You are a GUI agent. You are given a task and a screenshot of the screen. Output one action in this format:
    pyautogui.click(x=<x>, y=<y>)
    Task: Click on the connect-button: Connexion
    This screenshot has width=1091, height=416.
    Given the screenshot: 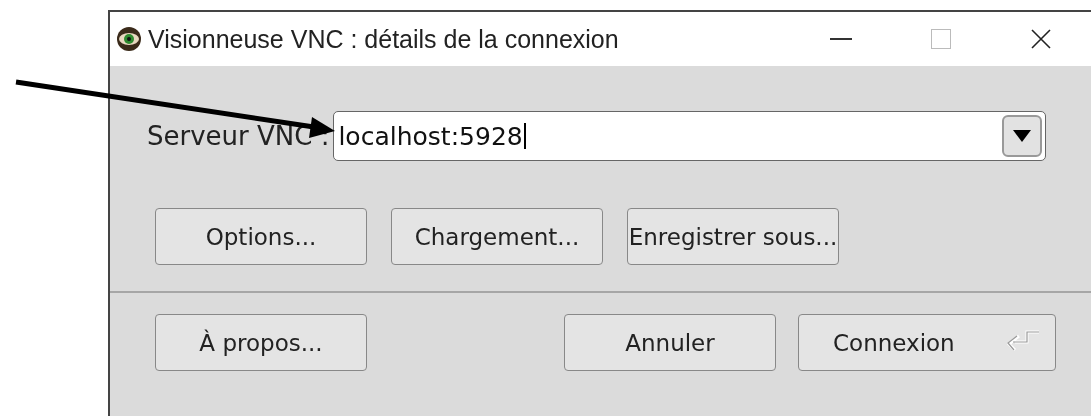 What is the action you would take?
    pyautogui.click(x=927, y=342)
    